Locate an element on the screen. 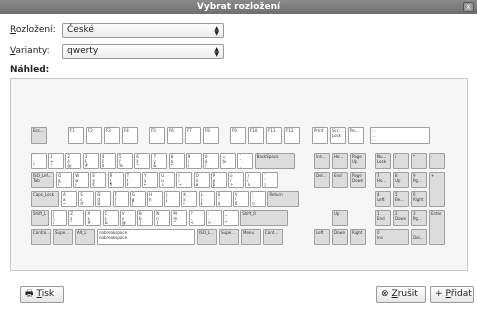  key-fn-14: Scr... Lock is located at coordinates (338, 135).